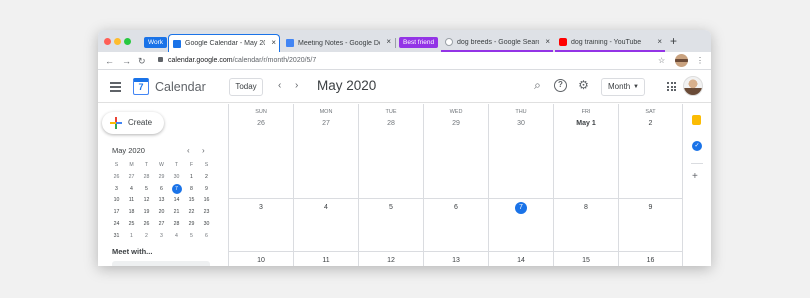  Describe the element at coordinates (206, 201) in the screenshot. I see `mini-day: 16` at that location.